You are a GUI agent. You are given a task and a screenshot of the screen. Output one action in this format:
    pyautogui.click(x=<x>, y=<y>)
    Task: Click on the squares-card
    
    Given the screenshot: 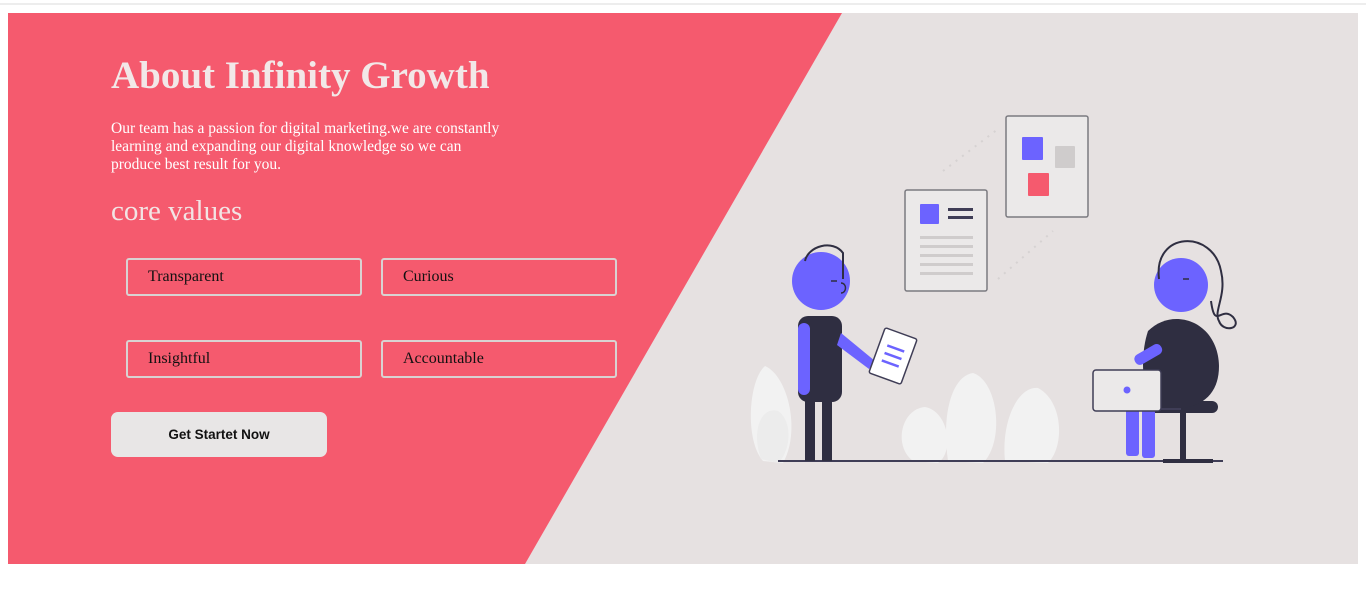 What is the action you would take?
    pyautogui.click(x=1047, y=166)
    